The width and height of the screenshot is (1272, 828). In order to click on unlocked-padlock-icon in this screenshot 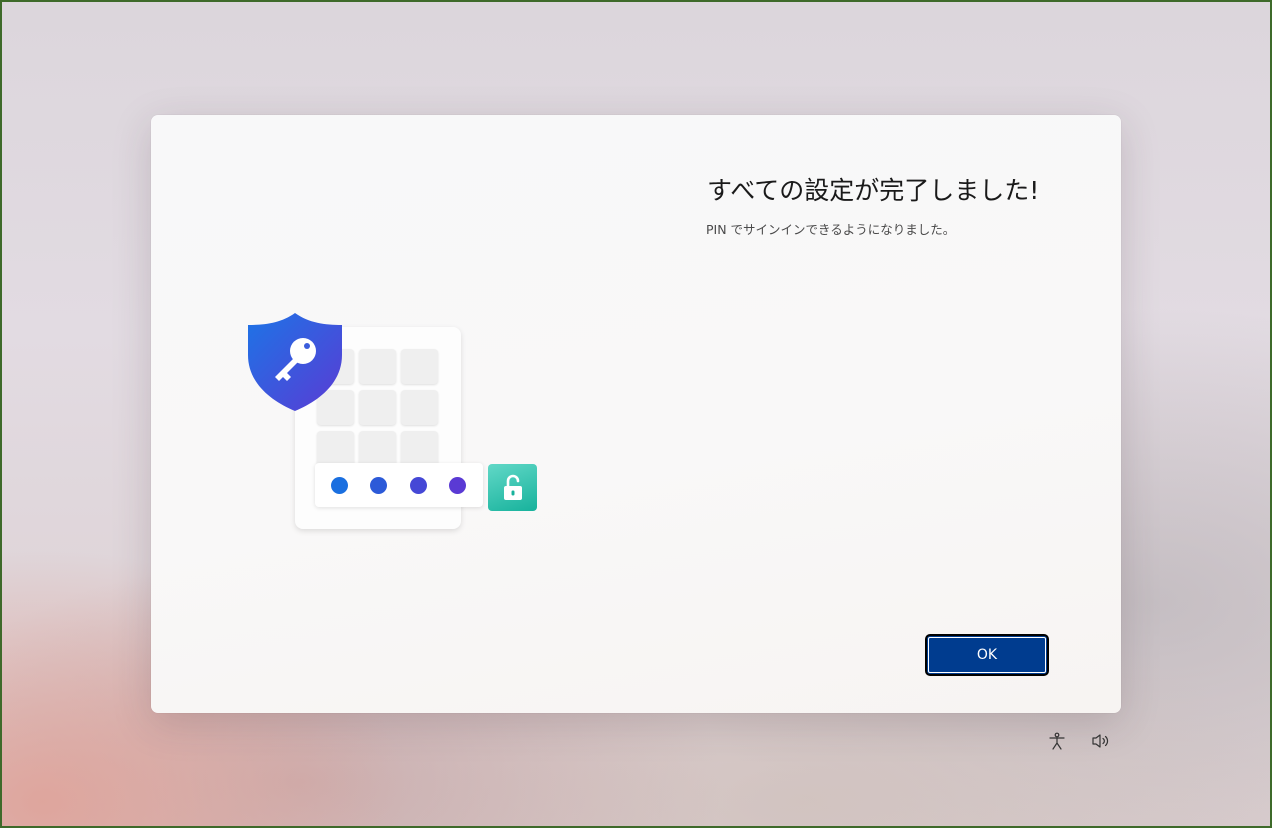, I will do `click(512, 487)`.